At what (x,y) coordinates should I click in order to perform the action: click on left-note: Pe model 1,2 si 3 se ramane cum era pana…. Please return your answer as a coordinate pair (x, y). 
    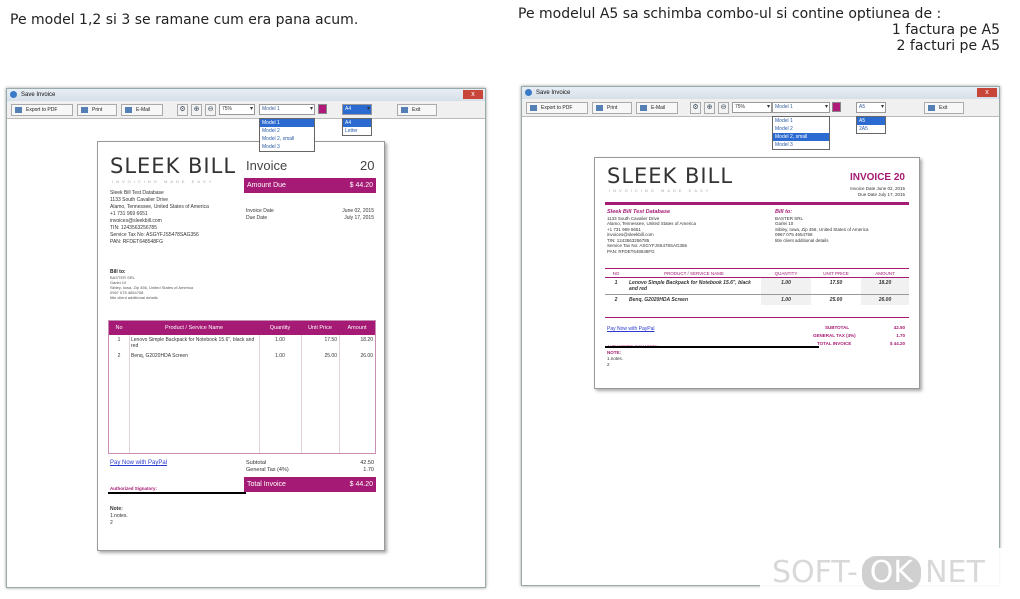
    Looking at the image, I should click on (184, 20).